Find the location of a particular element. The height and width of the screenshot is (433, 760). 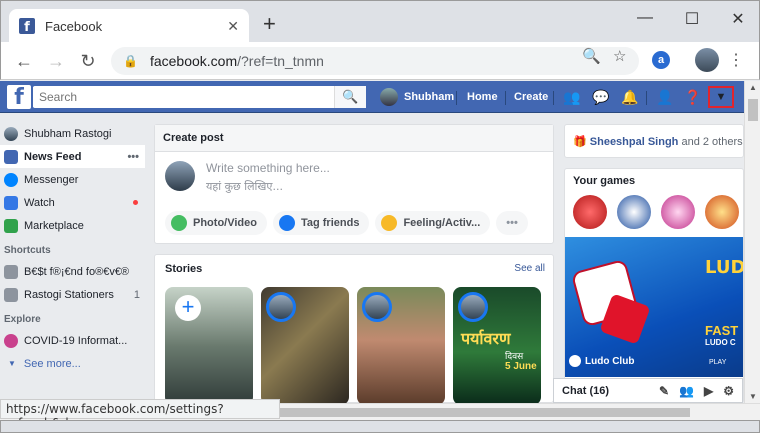

minimize-icon: — is located at coordinates (645, 18).